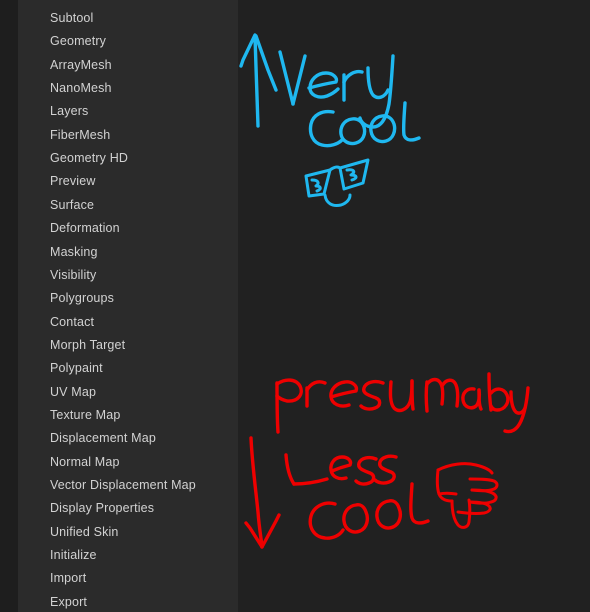 The width and height of the screenshot is (590, 612). What do you see at coordinates (143, 602) in the screenshot?
I see `menu-item-export: Export` at bounding box center [143, 602].